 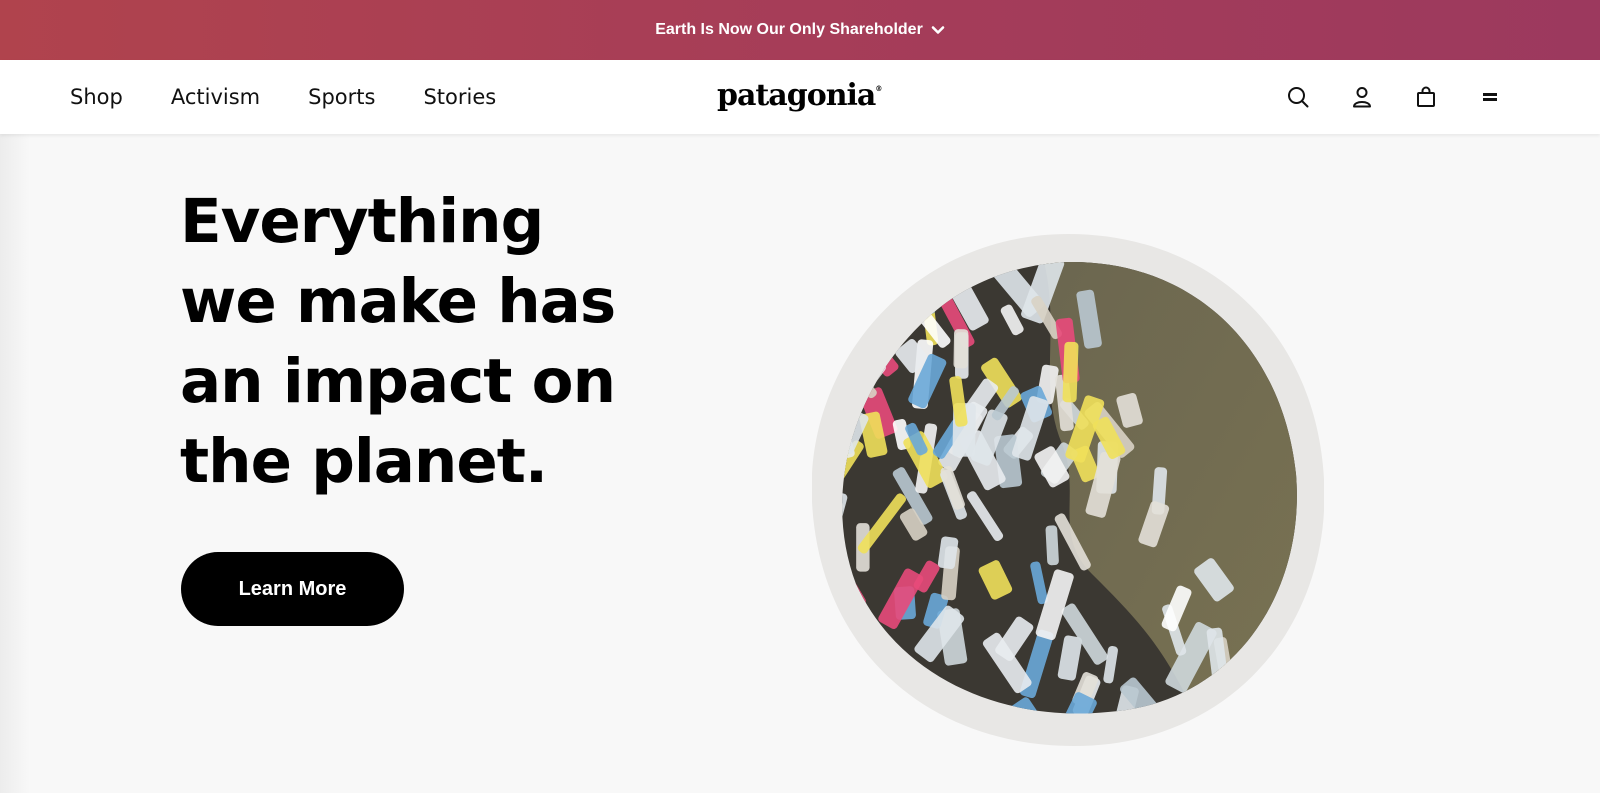 I want to click on learn-more-button: Learn More, so click(x=292, y=589).